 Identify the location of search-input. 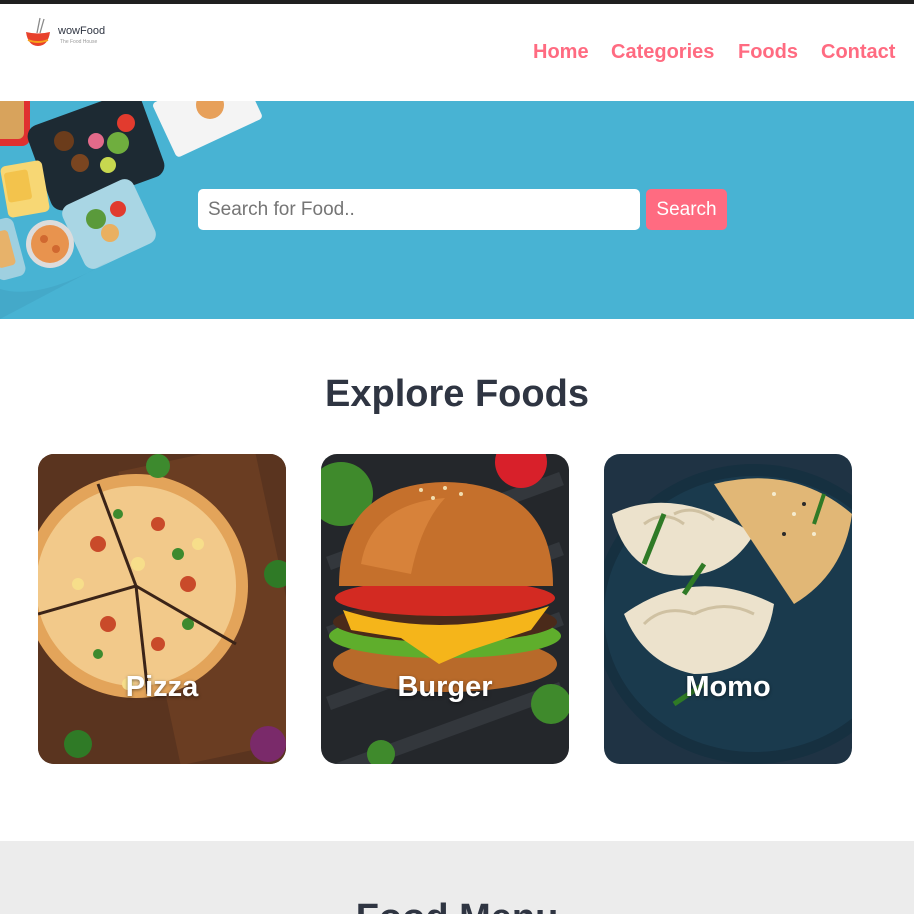
(419, 209).